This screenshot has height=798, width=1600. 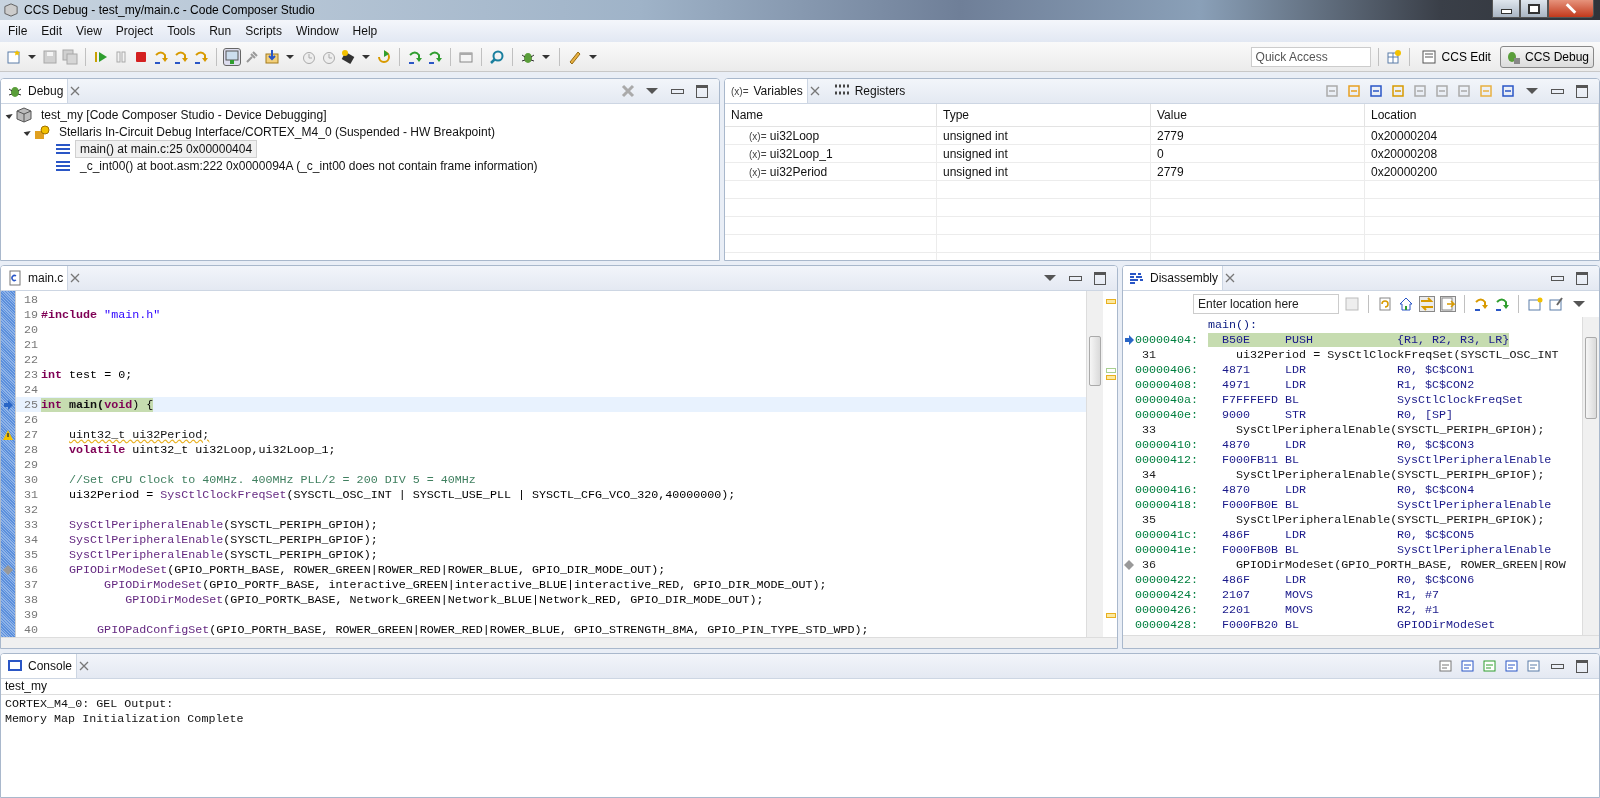 I want to click on menu-item: File, so click(x=19, y=30).